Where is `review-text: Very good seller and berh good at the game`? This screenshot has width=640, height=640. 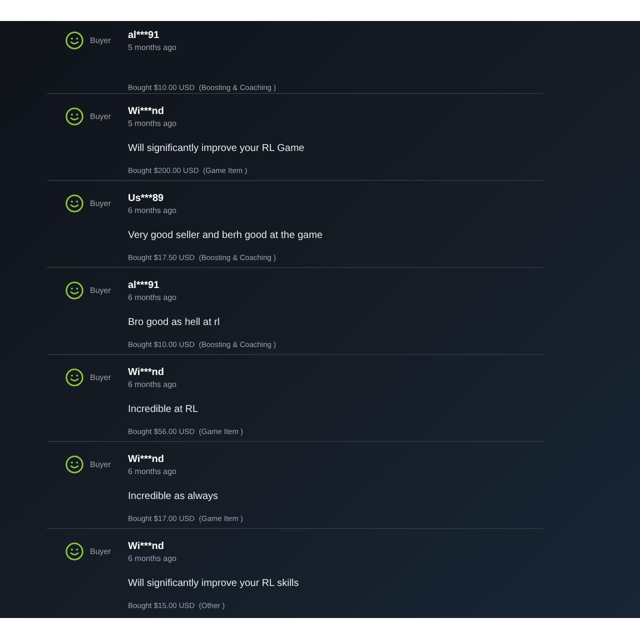 review-text: Very good seller and berh good at the game is located at coordinates (225, 235).